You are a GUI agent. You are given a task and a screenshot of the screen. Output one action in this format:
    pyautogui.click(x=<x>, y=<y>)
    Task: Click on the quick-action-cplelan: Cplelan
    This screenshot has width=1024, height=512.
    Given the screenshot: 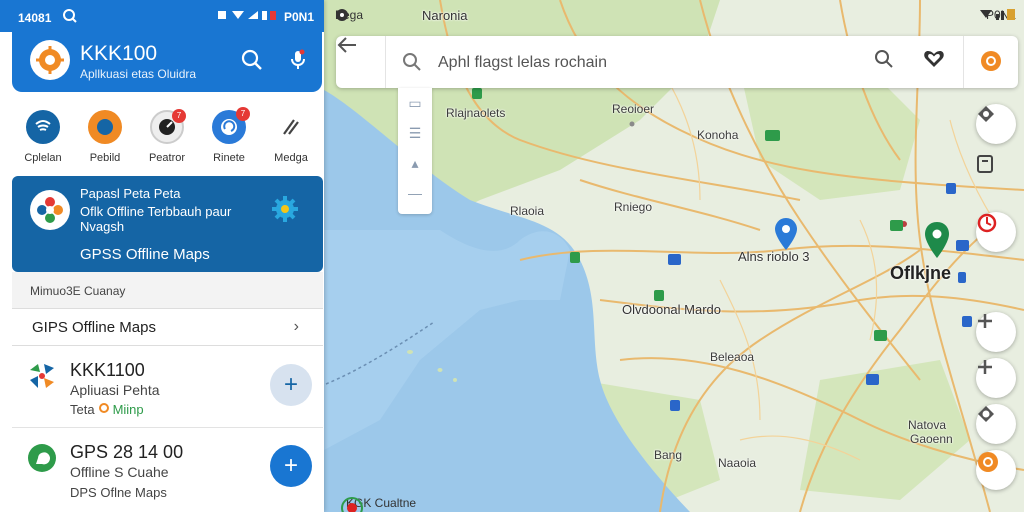 What is the action you would take?
    pyautogui.click(x=43, y=136)
    